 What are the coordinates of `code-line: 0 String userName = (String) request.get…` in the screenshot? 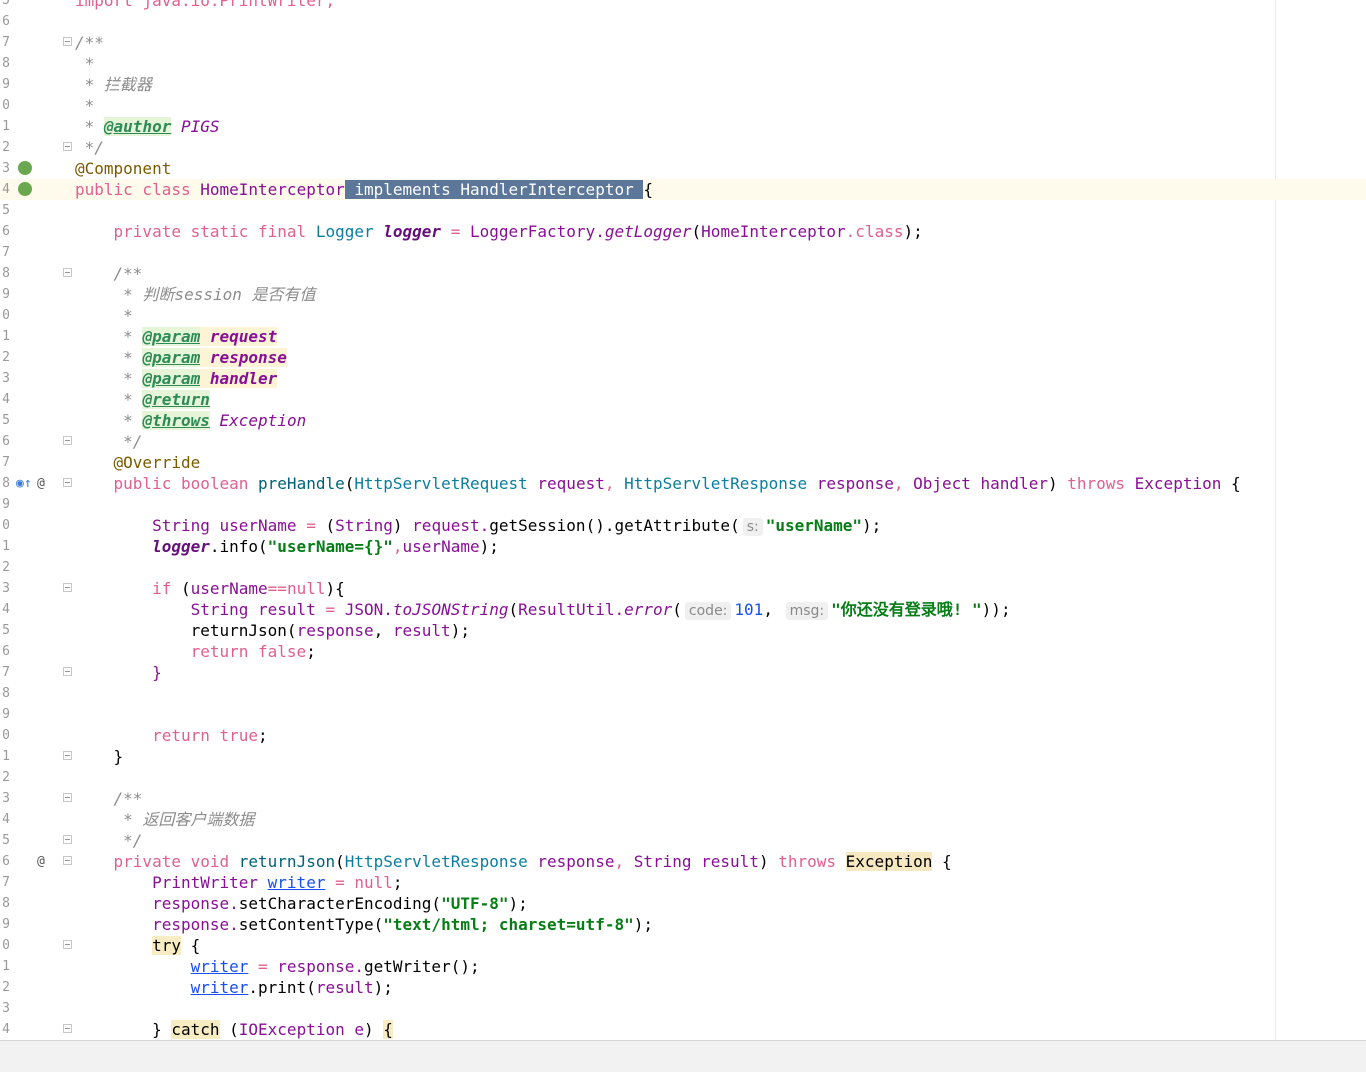 It's located at (683, 525).